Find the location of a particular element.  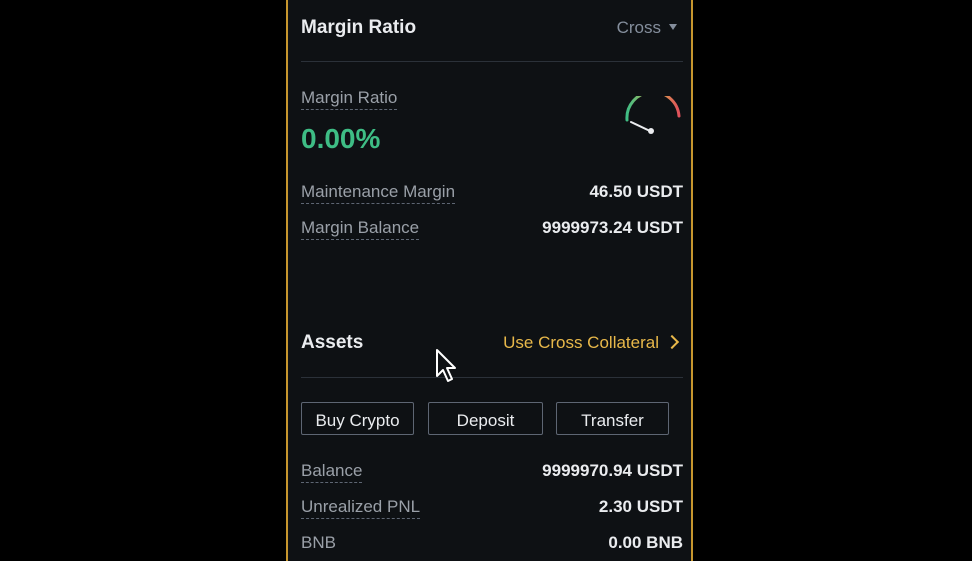

bnb-row: BNB 0.00 BNB is located at coordinates (492, 545).